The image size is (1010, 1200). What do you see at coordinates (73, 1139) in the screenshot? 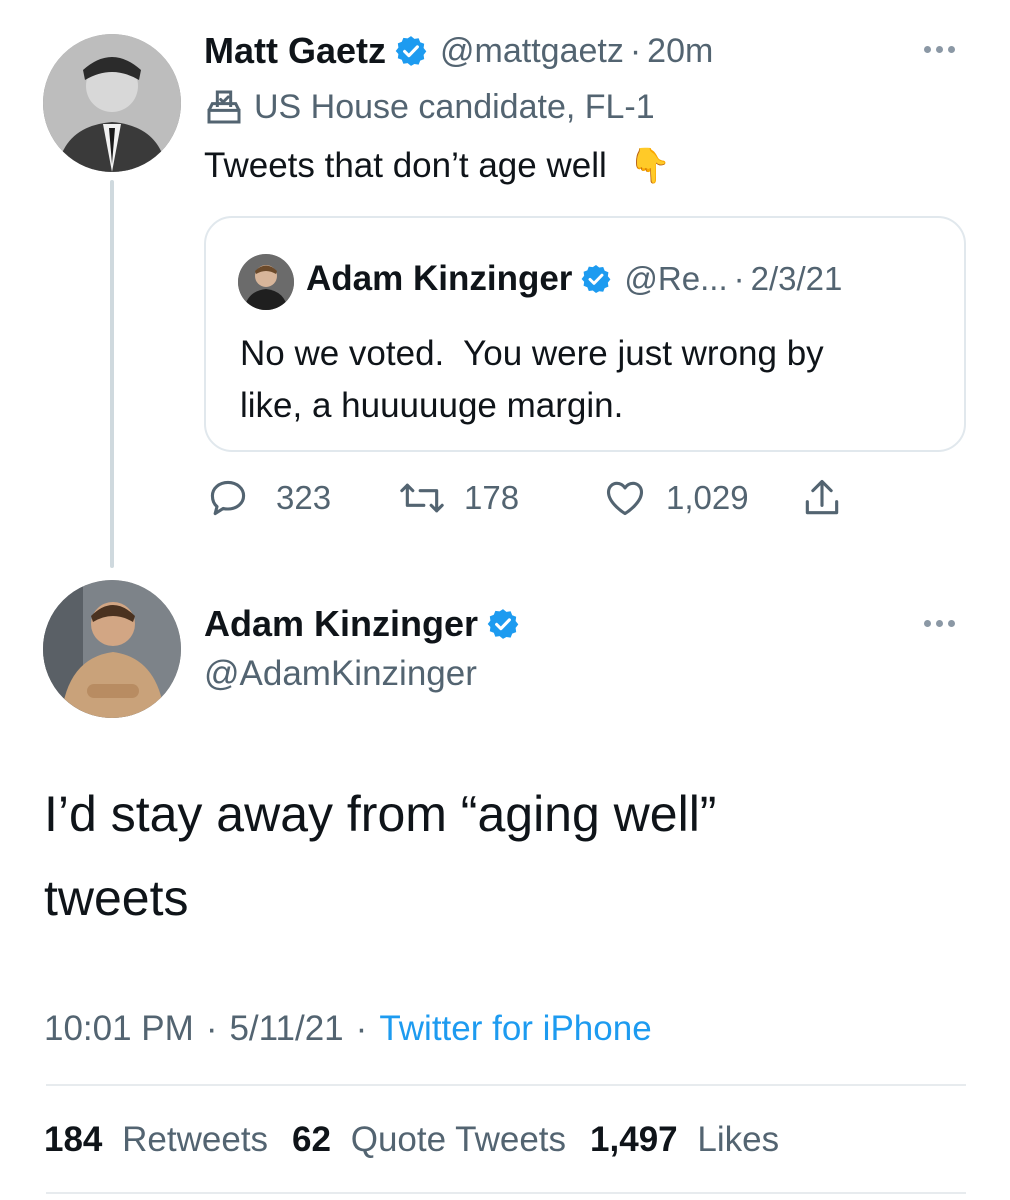
I see `retweets-count: 184` at bounding box center [73, 1139].